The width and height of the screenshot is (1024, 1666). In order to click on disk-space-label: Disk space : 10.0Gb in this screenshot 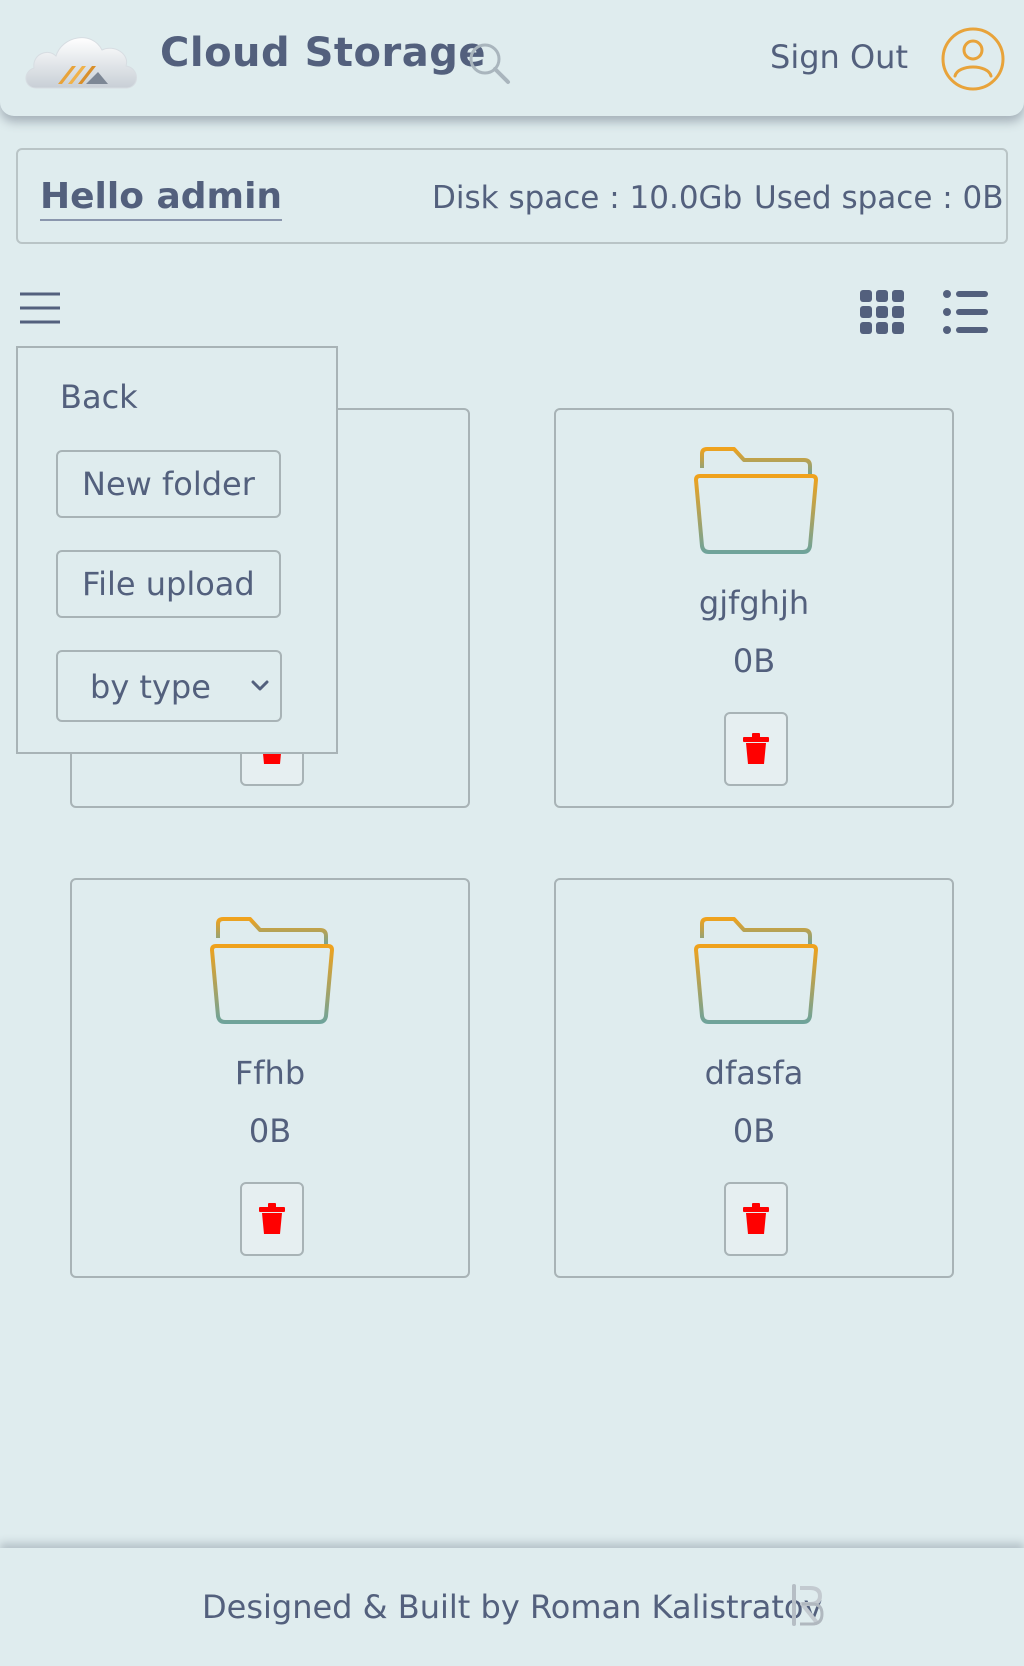, I will do `click(587, 198)`.